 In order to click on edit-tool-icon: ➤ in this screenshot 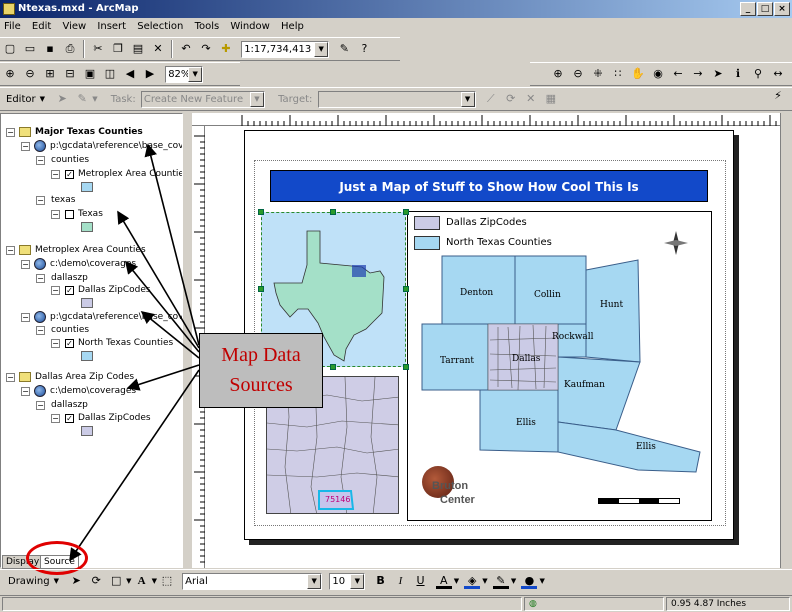, I will do `click(62, 99)`.